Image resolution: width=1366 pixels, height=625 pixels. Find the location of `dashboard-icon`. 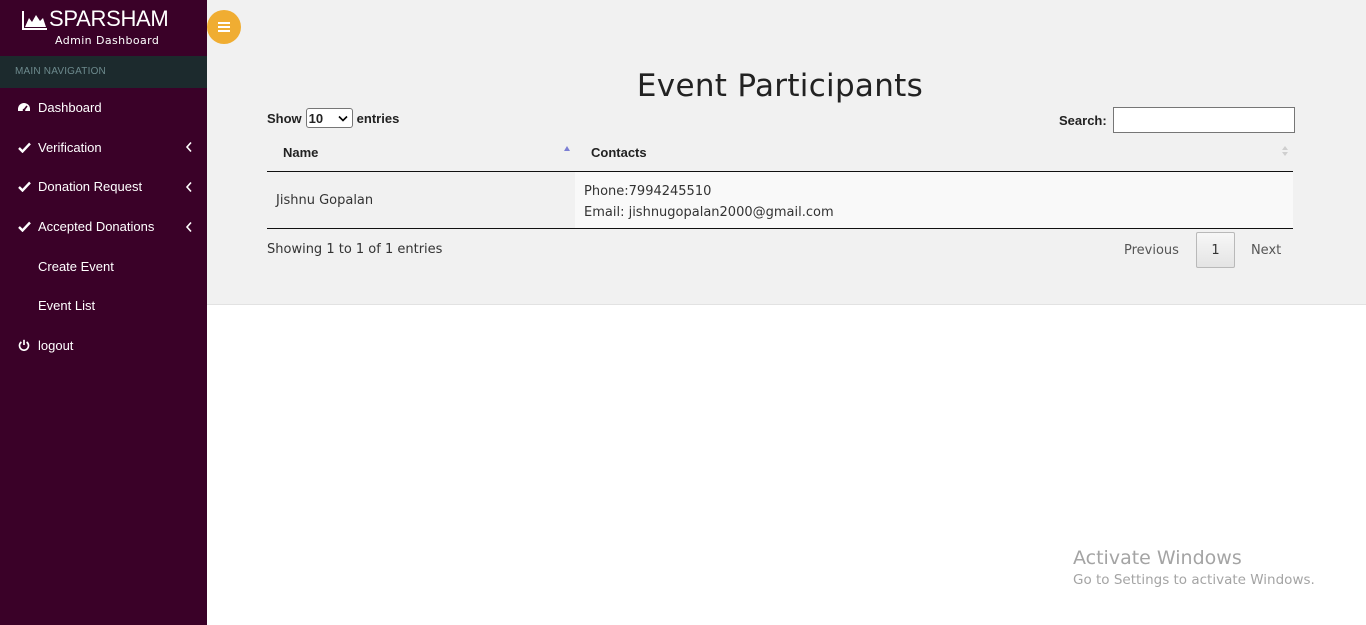

dashboard-icon is located at coordinates (24, 108).